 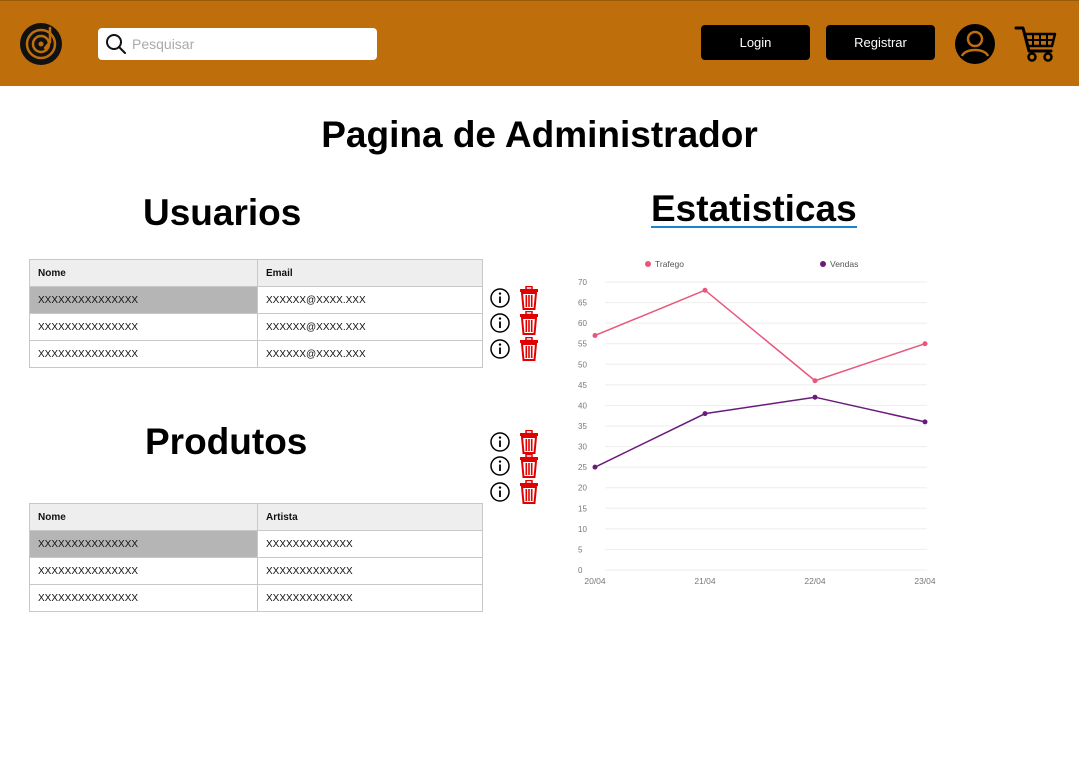 What do you see at coordinates (844, 264) in the screenshot?
I see `legend-label: Vendas` at bounding box center [844, 264].